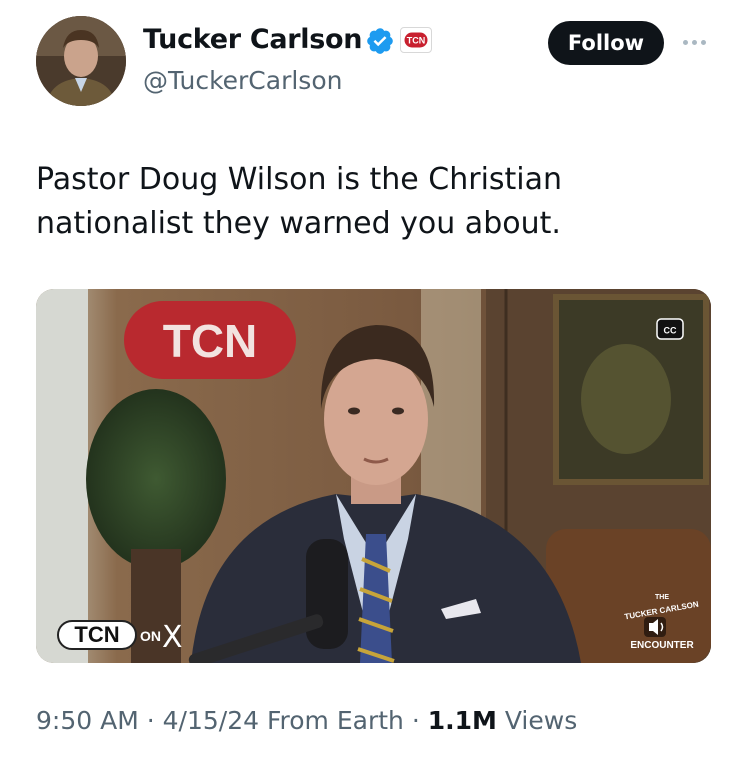  Describe the element at coordinates (172, 637) in the screenshot. I see `watermark-x: X` at that location.